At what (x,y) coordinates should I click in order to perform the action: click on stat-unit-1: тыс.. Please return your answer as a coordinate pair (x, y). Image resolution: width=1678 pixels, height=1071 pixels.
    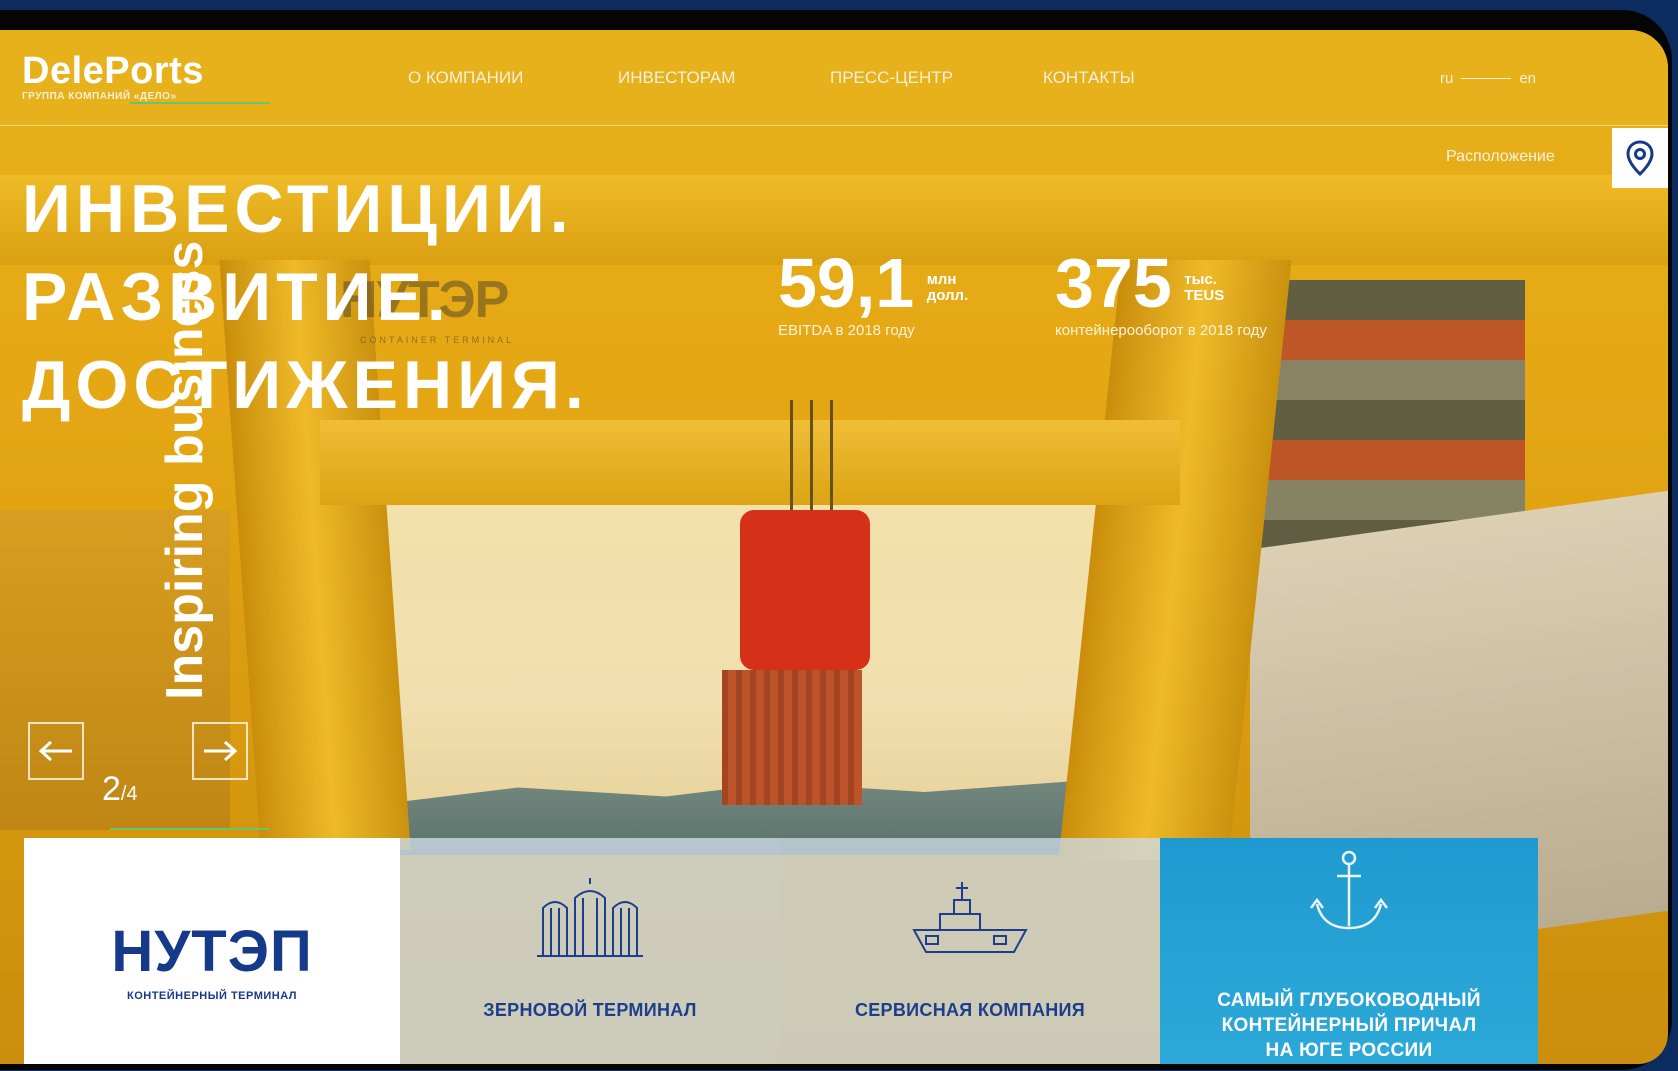
    Looking at the image, I should click on (1200, 279).